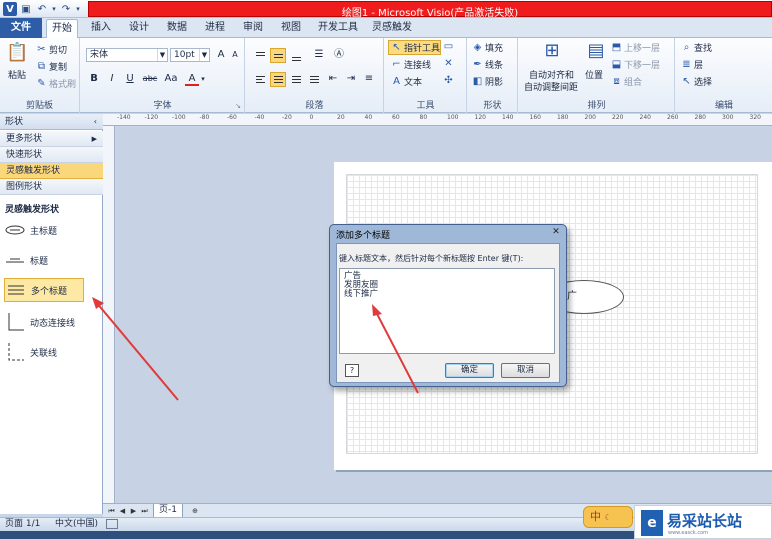 This screenshot has width=772, height=539. What do you see at coordinates (278, 79) in the screenshot?
I see `align-center-icon` at bounding box center [278, 79].